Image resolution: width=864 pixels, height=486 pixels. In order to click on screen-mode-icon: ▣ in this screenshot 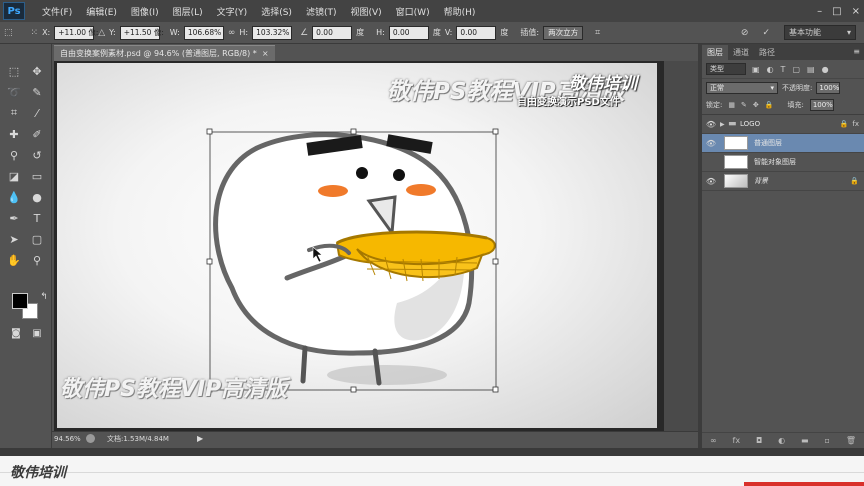, I will do `click(37, 333)`.